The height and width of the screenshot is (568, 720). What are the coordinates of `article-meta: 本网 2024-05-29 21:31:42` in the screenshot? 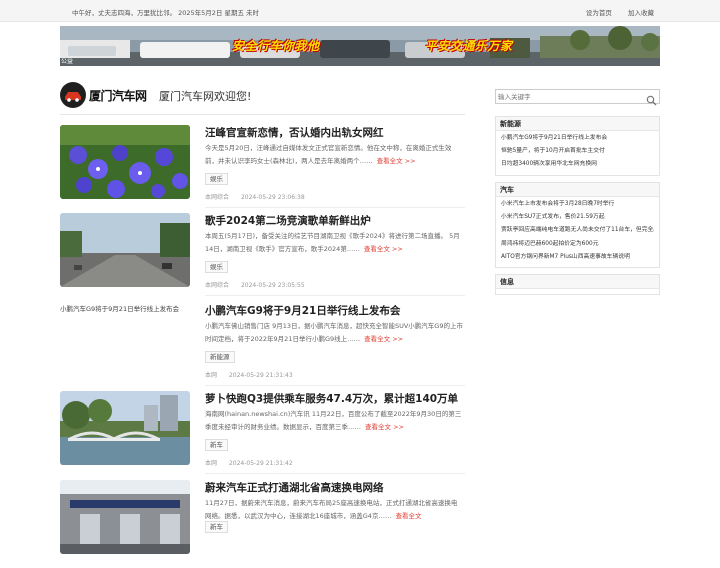 It's located at (249, 462).